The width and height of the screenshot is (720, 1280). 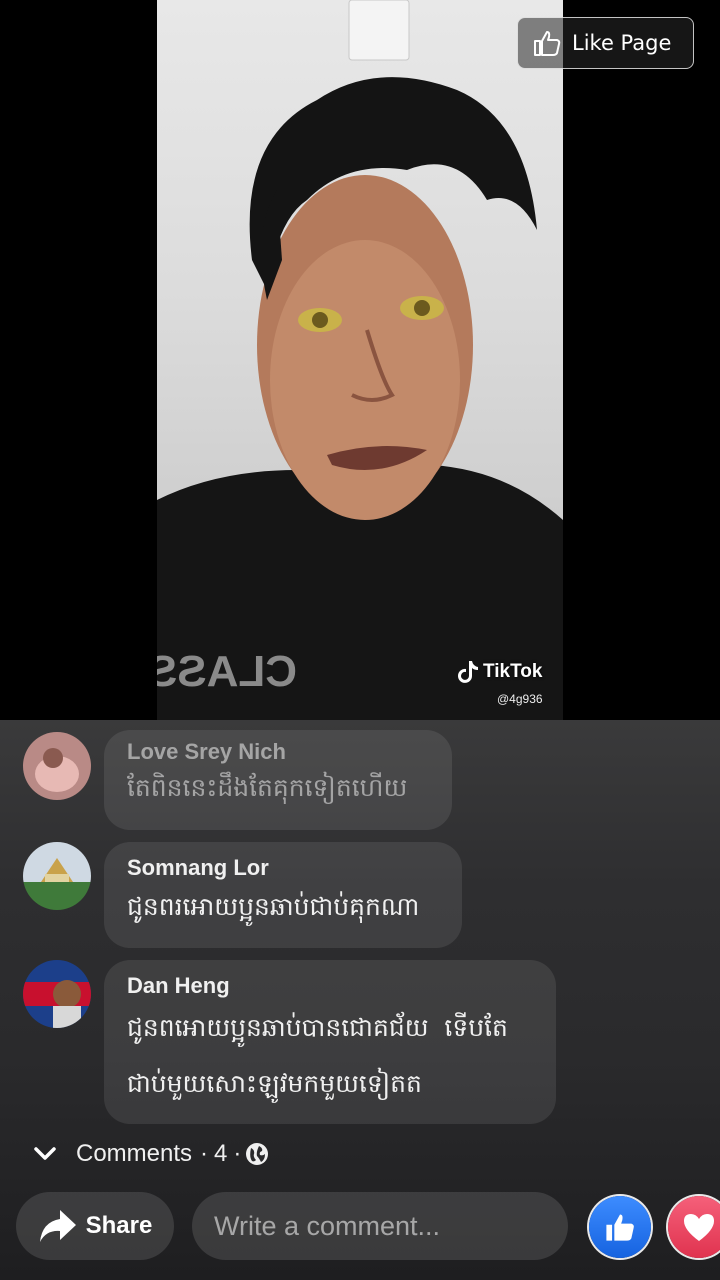 What do you see at coordinates (699, 1227) in the screenshot?
I see `heart-icon` at bounding box center [699, 1227].